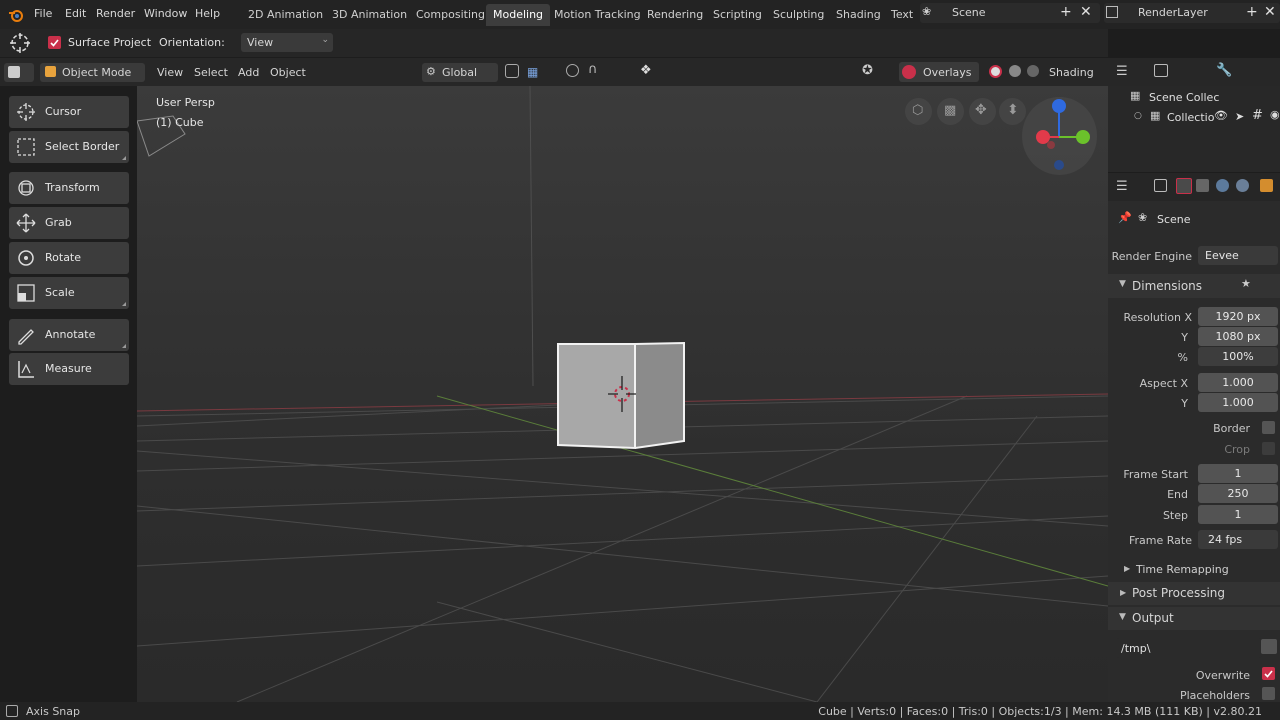 Image resolution: width=1280 pixels, height=720 pixels. Describe the element at coordinates (1189, 648) in the screenshot. I see `output-path-field: /tmp\` at that location.